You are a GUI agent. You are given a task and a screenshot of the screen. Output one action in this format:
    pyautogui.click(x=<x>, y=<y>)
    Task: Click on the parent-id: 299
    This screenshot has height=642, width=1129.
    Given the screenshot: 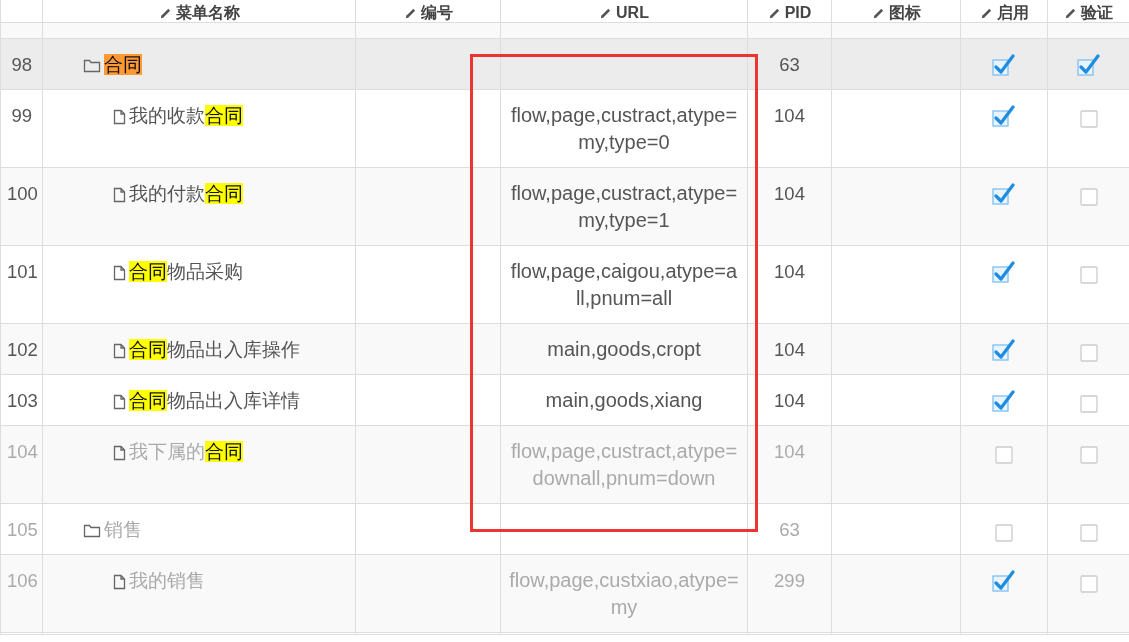 What is the action you would take?
    pyautogui.click(x=789, y=580)
    